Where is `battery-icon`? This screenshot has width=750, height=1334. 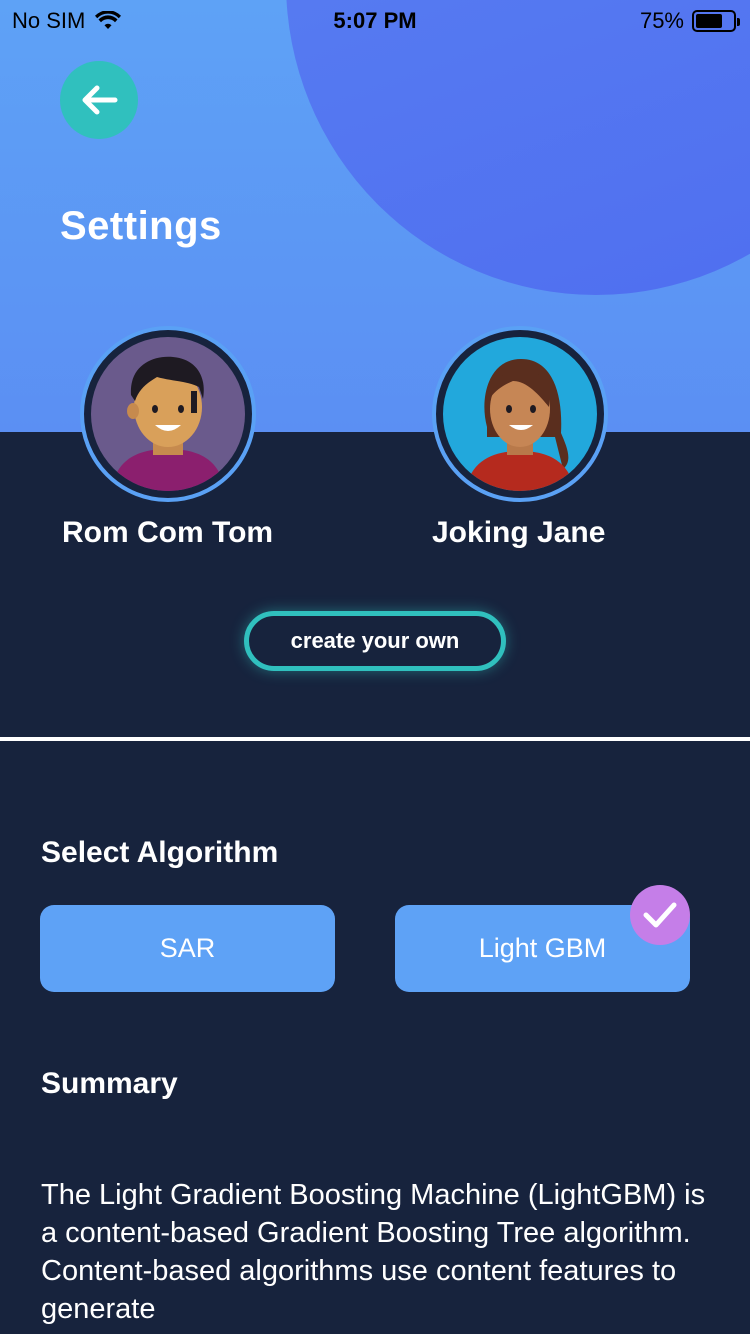 battery-icon is located at coordinates (716, 21).